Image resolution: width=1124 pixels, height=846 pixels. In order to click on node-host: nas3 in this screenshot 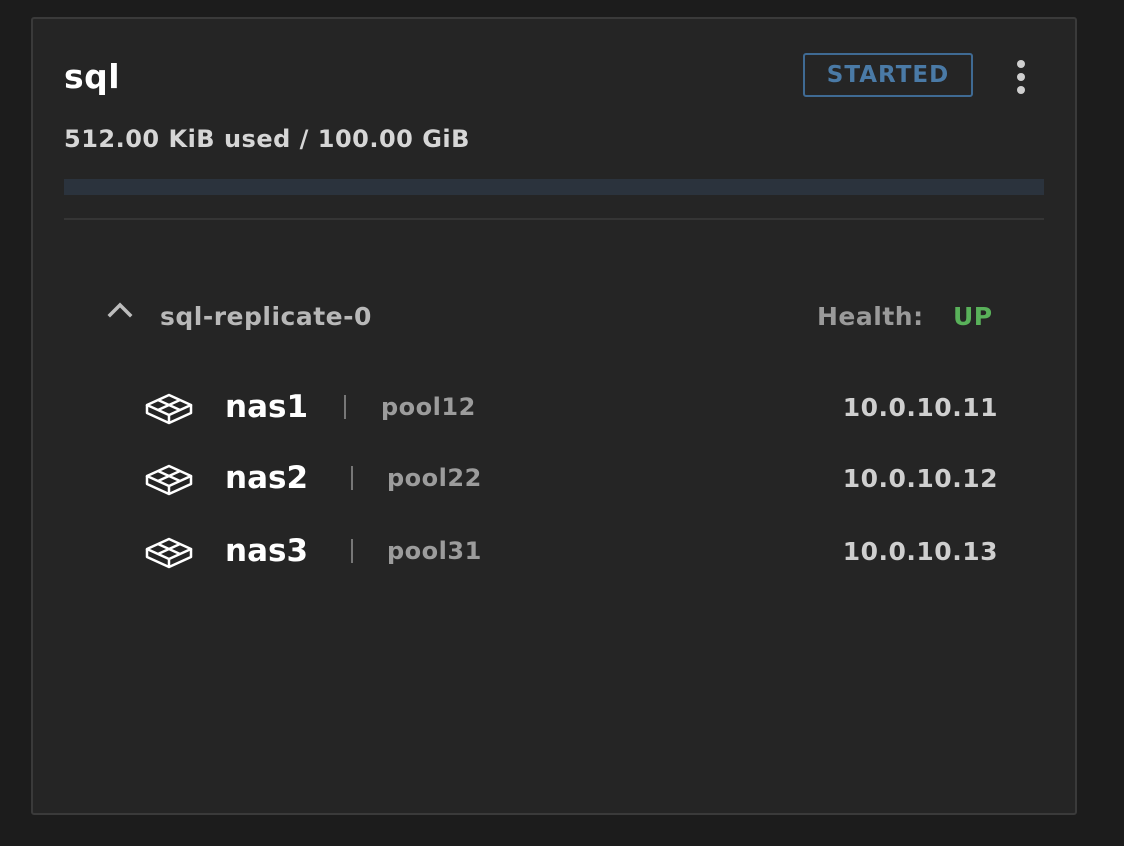, I will do `click(267, 551)`.